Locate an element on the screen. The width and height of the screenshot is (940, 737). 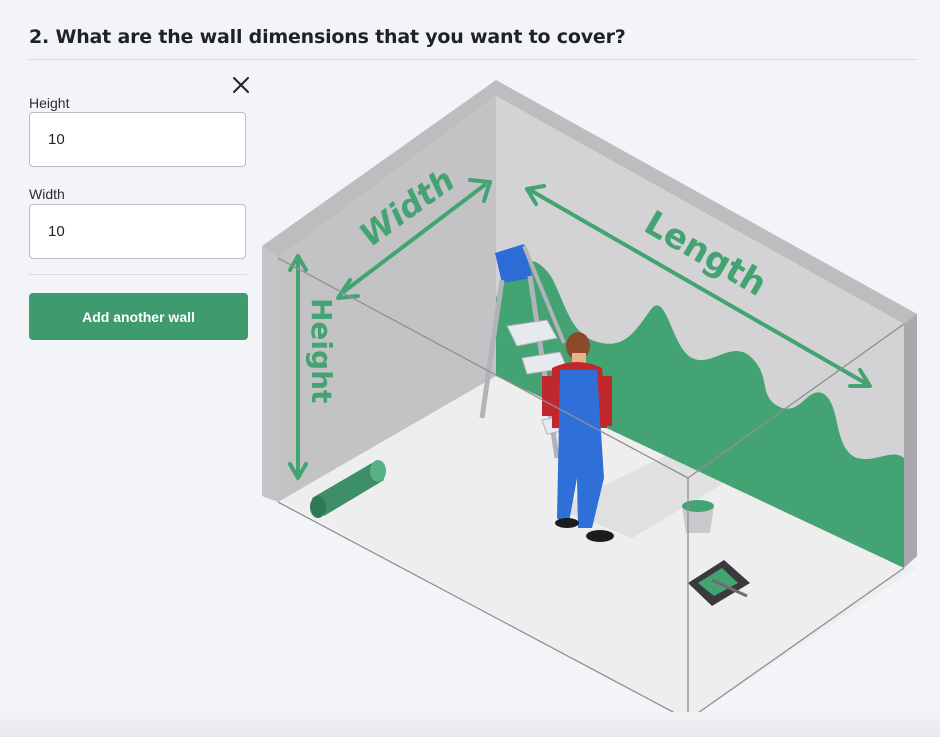
wall-left-edge is located at coordinates (270, 374).